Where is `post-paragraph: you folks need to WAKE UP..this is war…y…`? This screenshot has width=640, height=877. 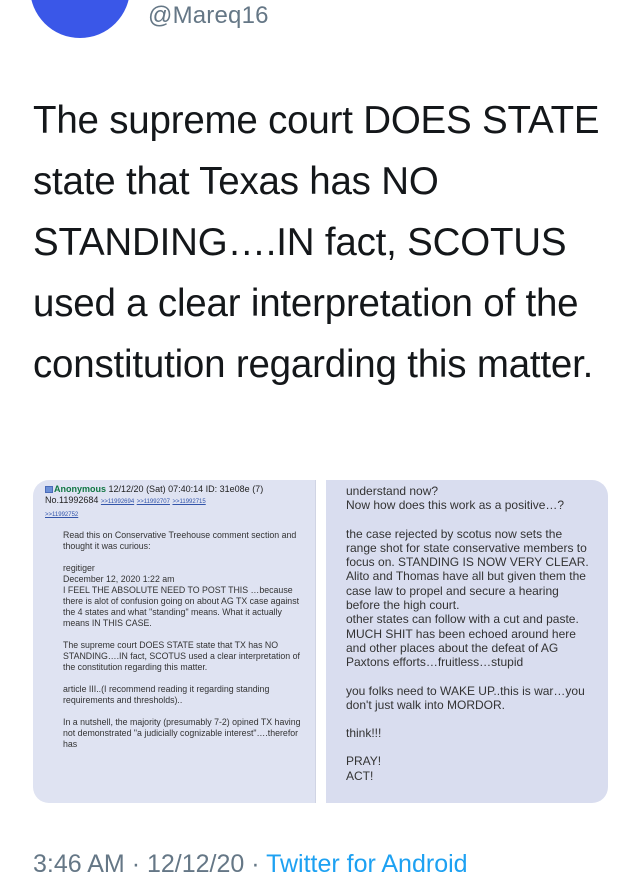
post-paragraph: you folks need to WAKE UP..this is war…y… is located at coordinates (465, 697).